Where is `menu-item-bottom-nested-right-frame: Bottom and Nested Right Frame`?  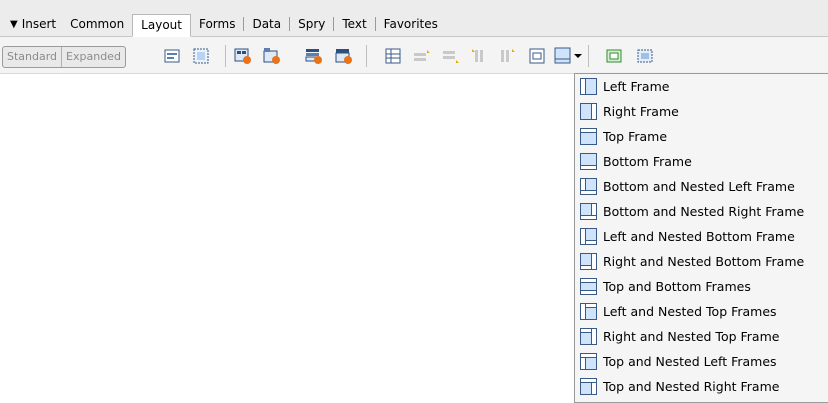 menu-item-bottom-nested-right-frame: Bottom and Nested Right Frame is located at coordinates (701, 211).